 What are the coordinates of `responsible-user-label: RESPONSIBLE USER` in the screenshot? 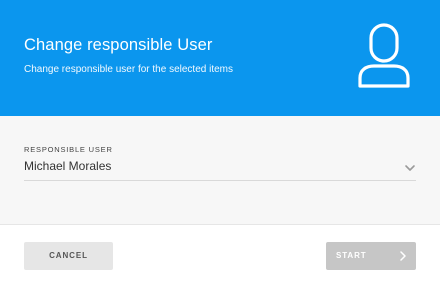 It's located at (68, 149).